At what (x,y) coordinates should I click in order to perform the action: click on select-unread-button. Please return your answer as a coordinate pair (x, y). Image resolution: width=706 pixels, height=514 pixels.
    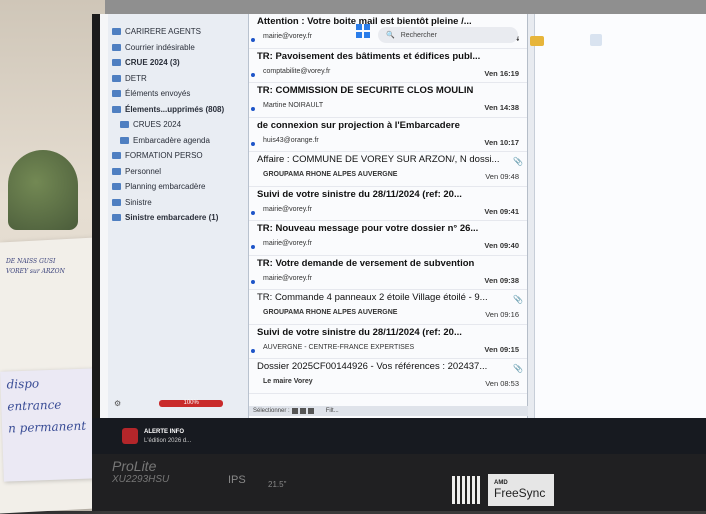
    Looking at the image, I should click on (302, 411).